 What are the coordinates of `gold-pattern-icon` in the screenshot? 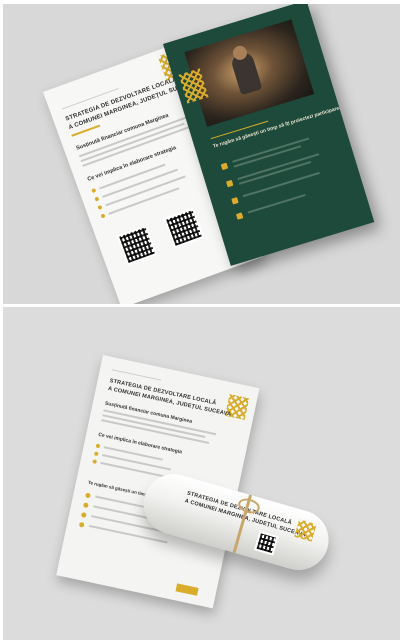 It's located at (305, 530).